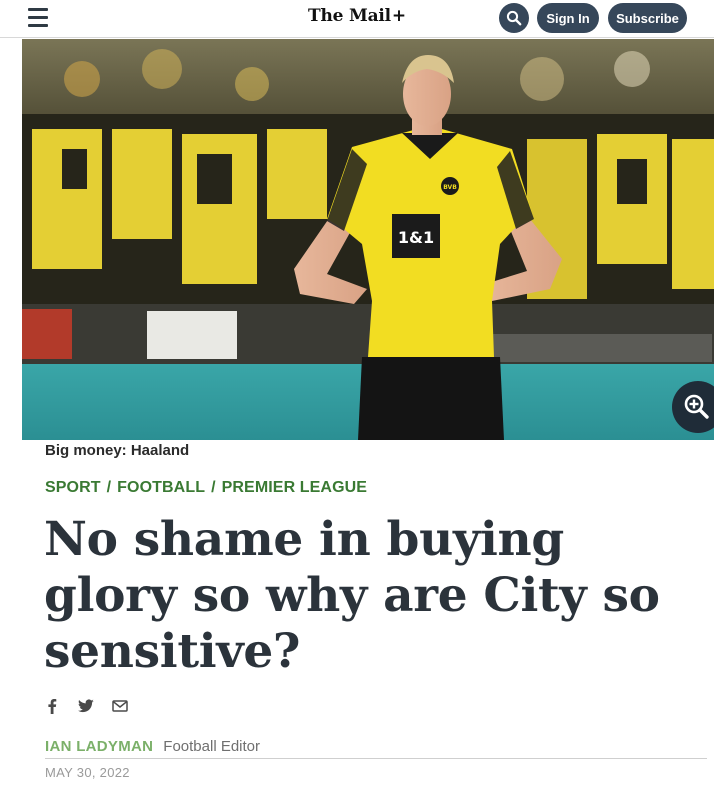 The image size is (714, 800). What do you see at coordinates (99, 746) in the screenshot?
I see `author-name-link: IAN LADYMAN` at bounding box center [99, 746].